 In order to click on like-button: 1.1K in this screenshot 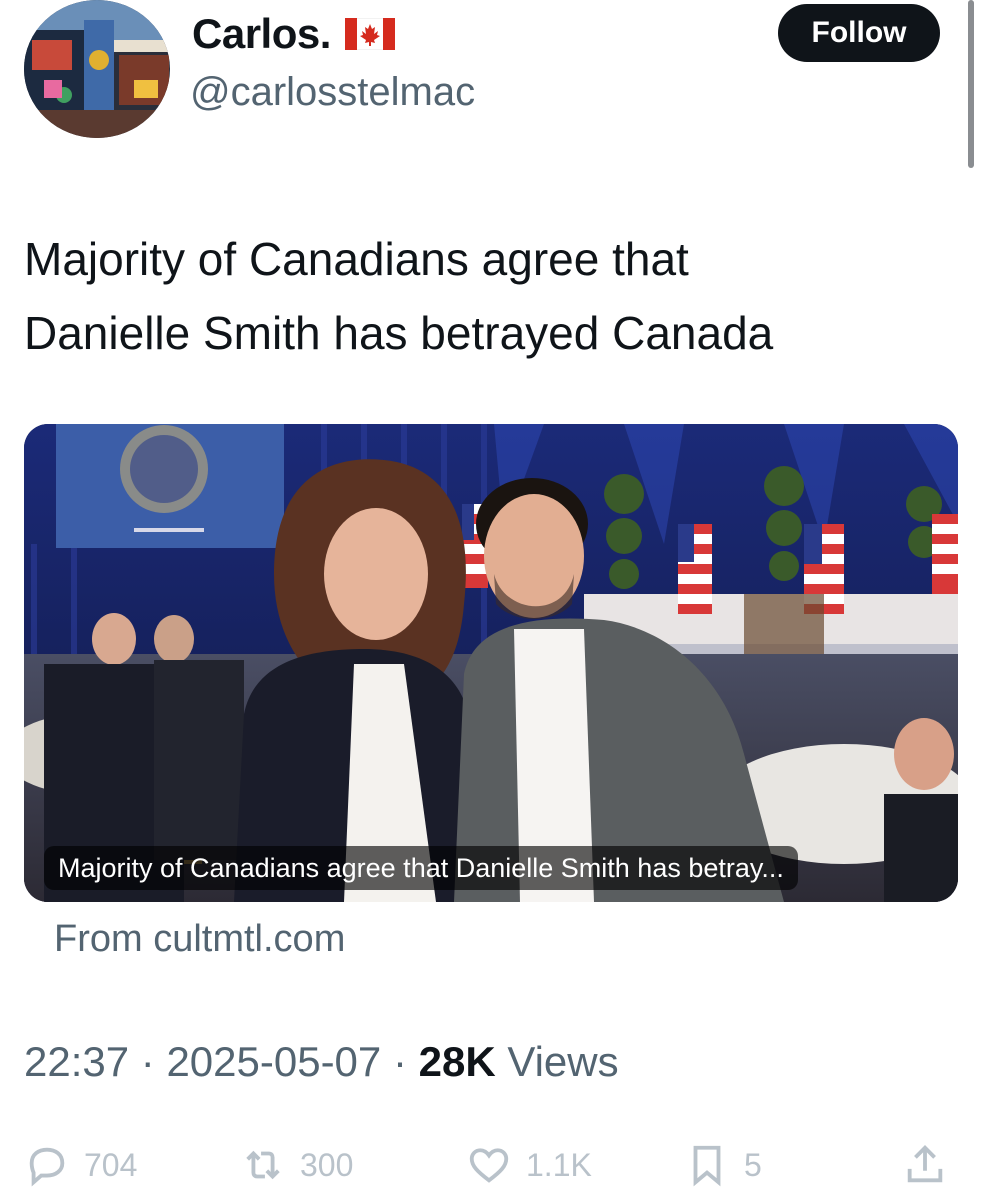, I will do `click(529, 1165)`.